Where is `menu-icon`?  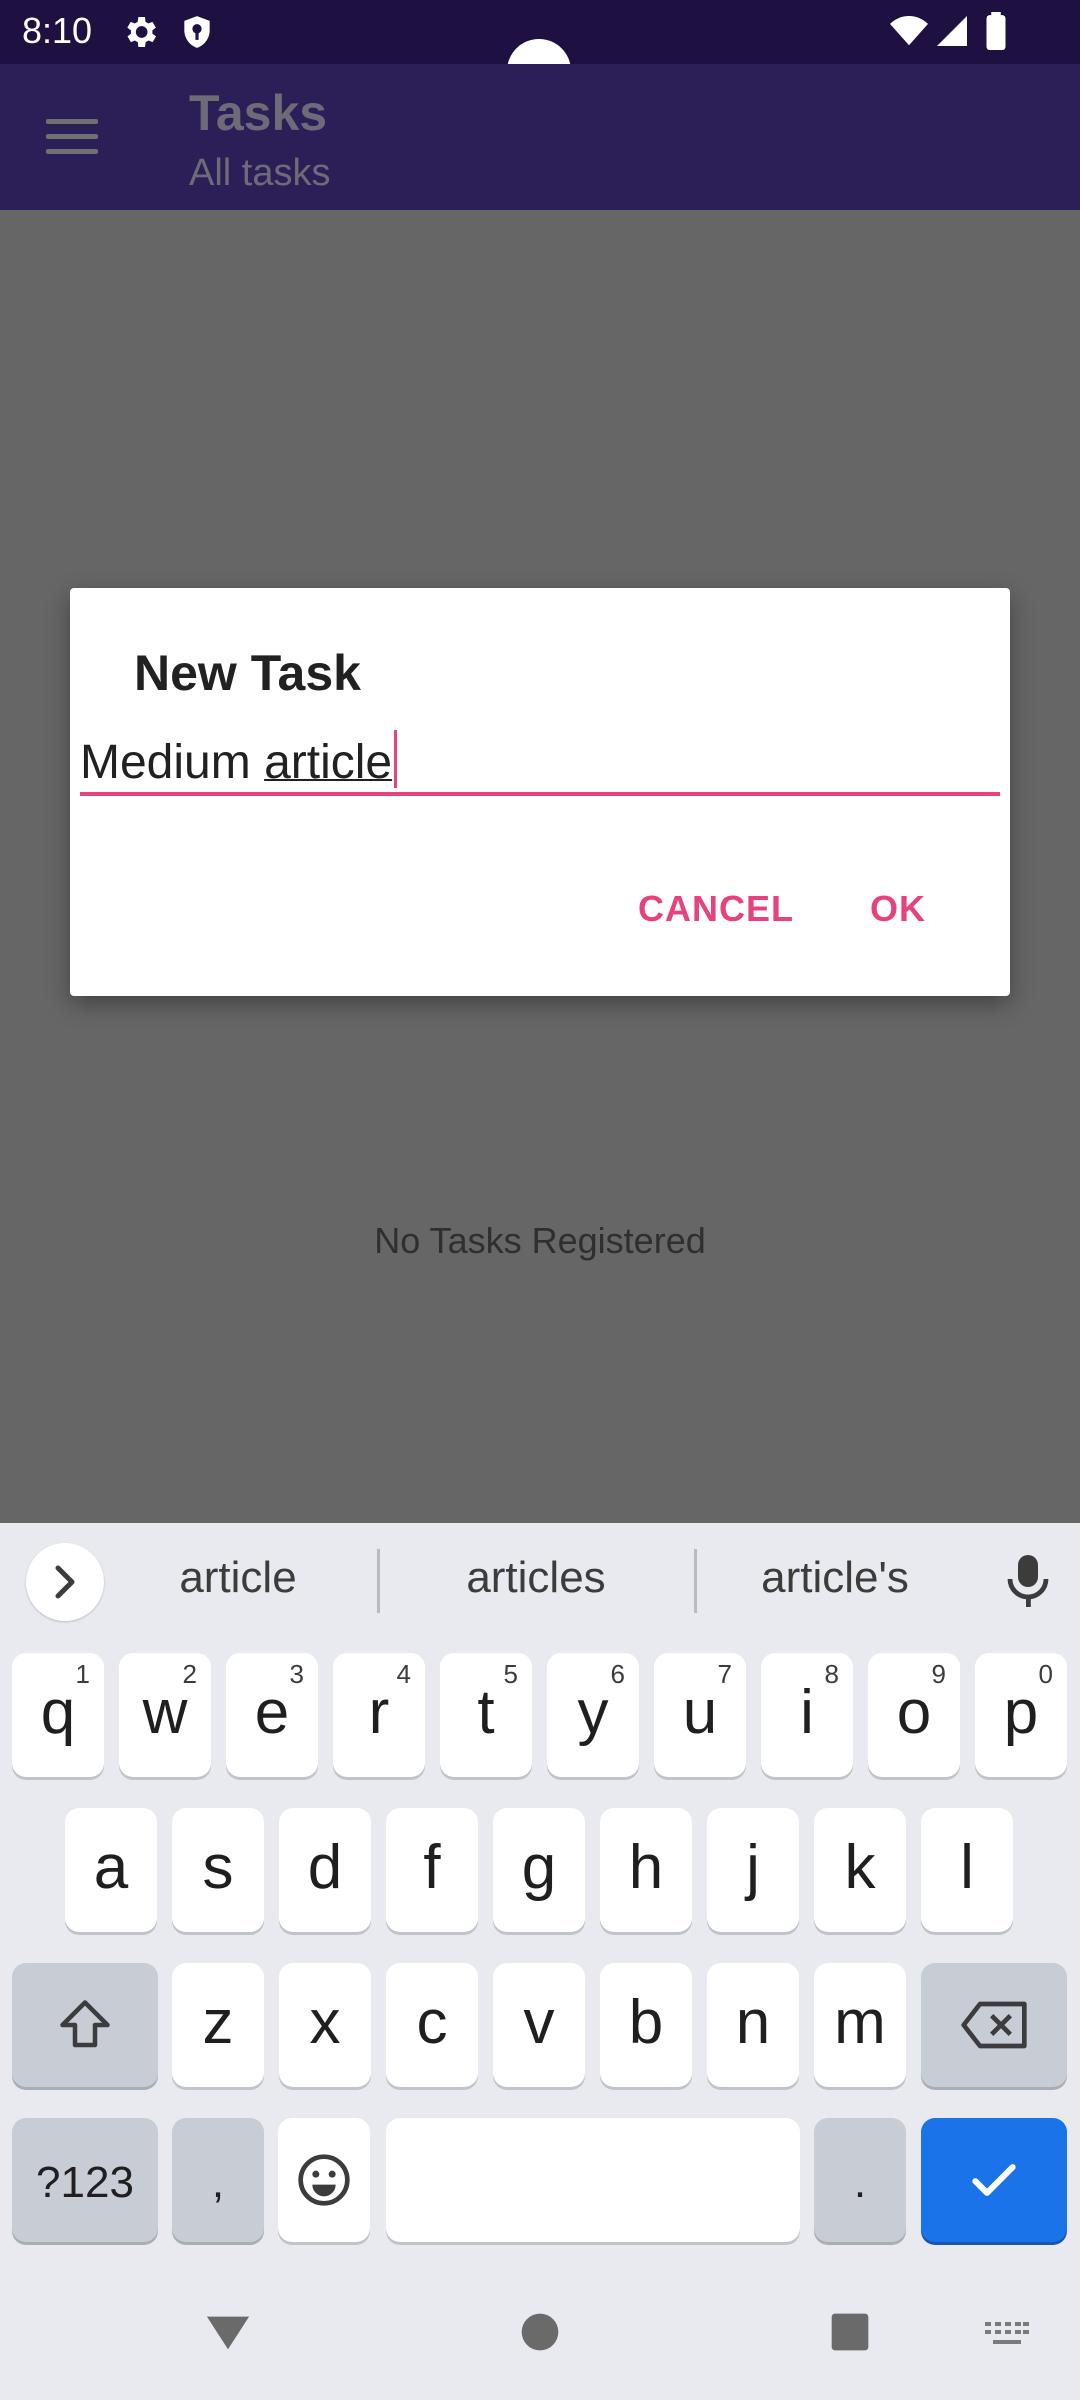 menu-icon is located at coordinates (72, 138).